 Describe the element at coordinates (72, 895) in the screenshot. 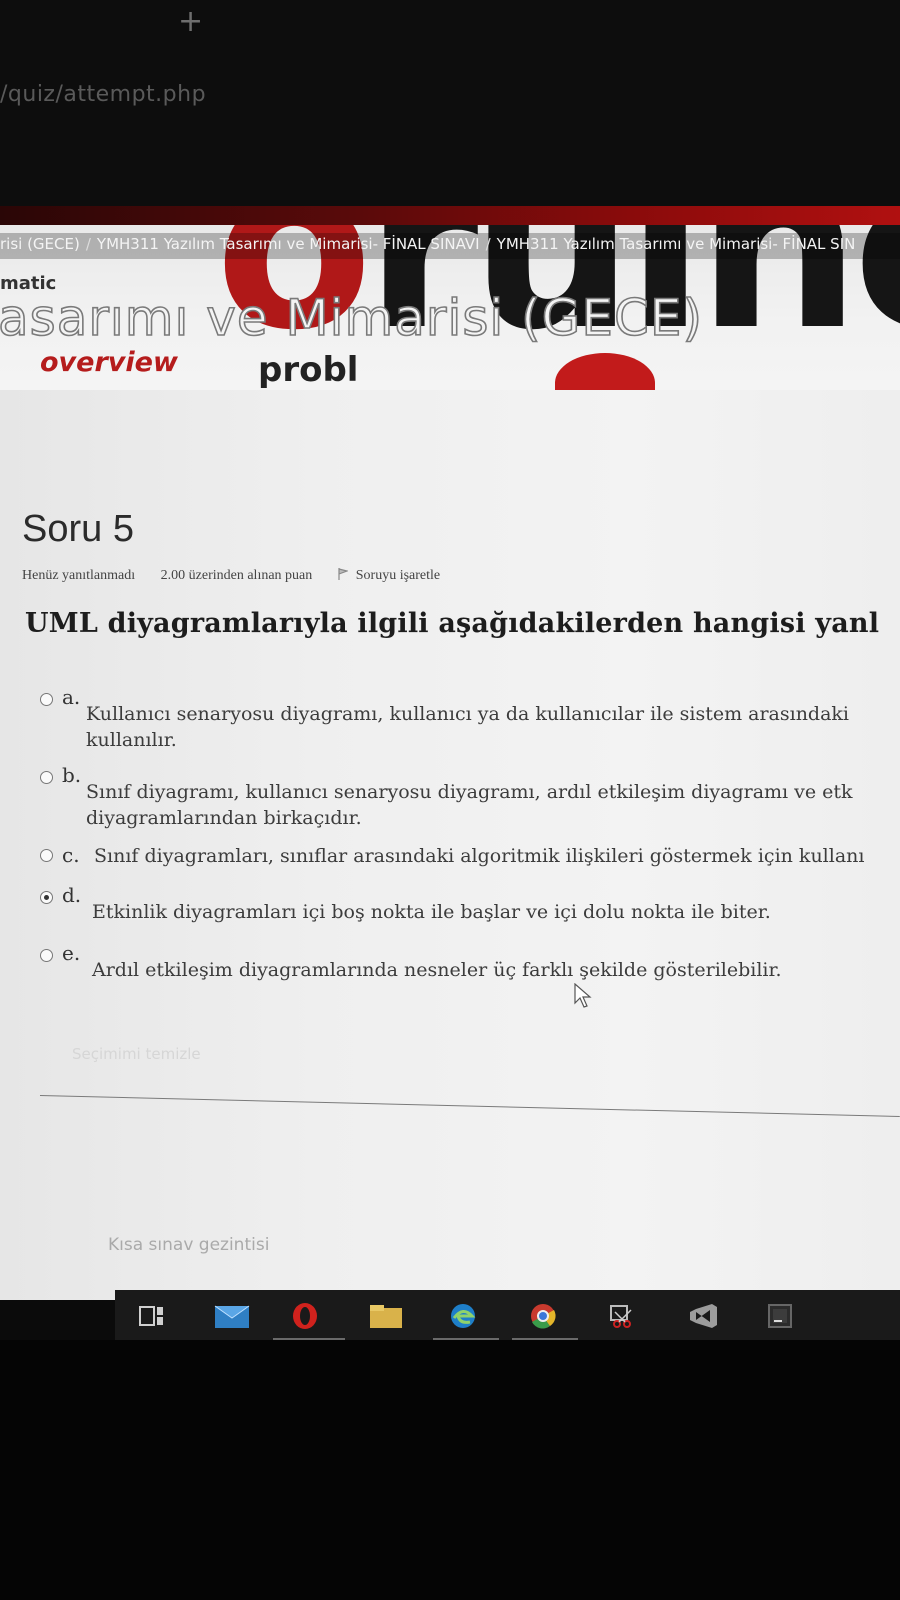

I see `answer-letter: d.` at that location.